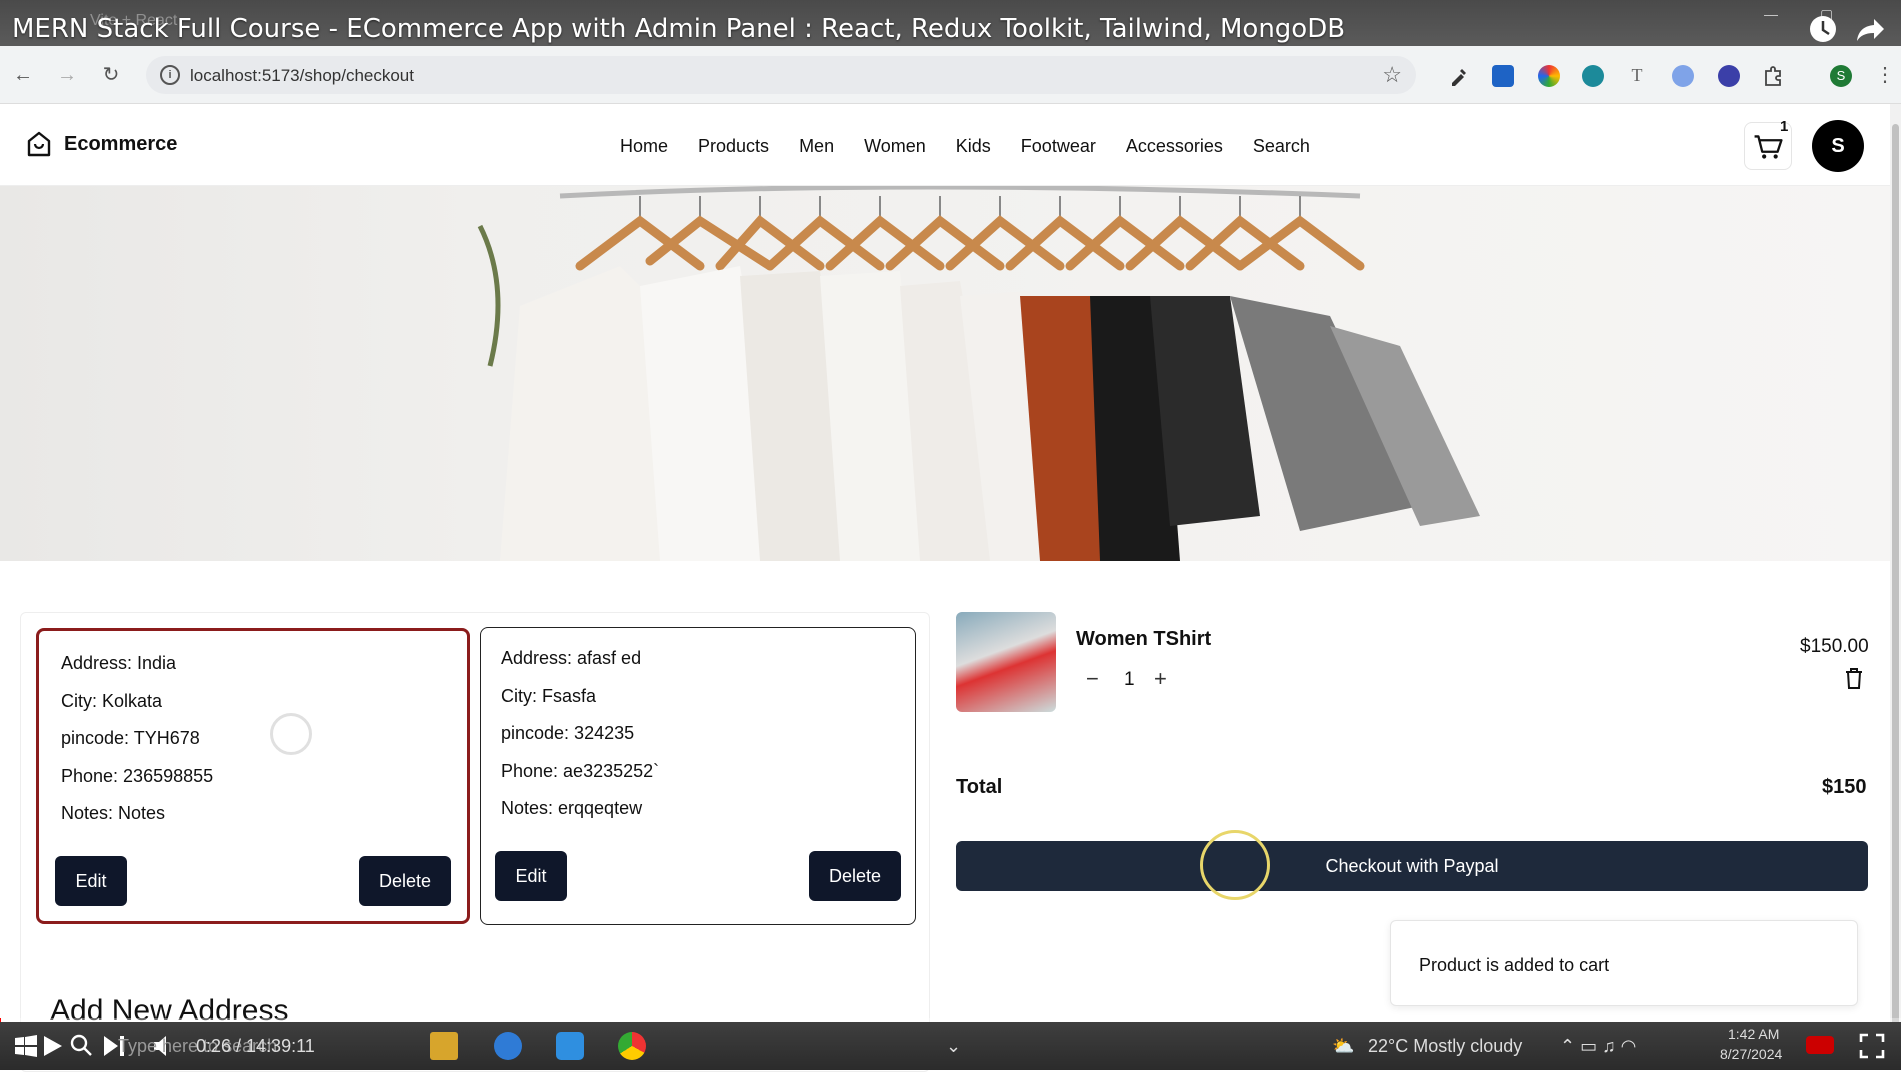 This screenshot has height=1072, width=1901. Describe the element at coordinates (1820, 1045) in the screenshot. I see `hd-icon` at that location.